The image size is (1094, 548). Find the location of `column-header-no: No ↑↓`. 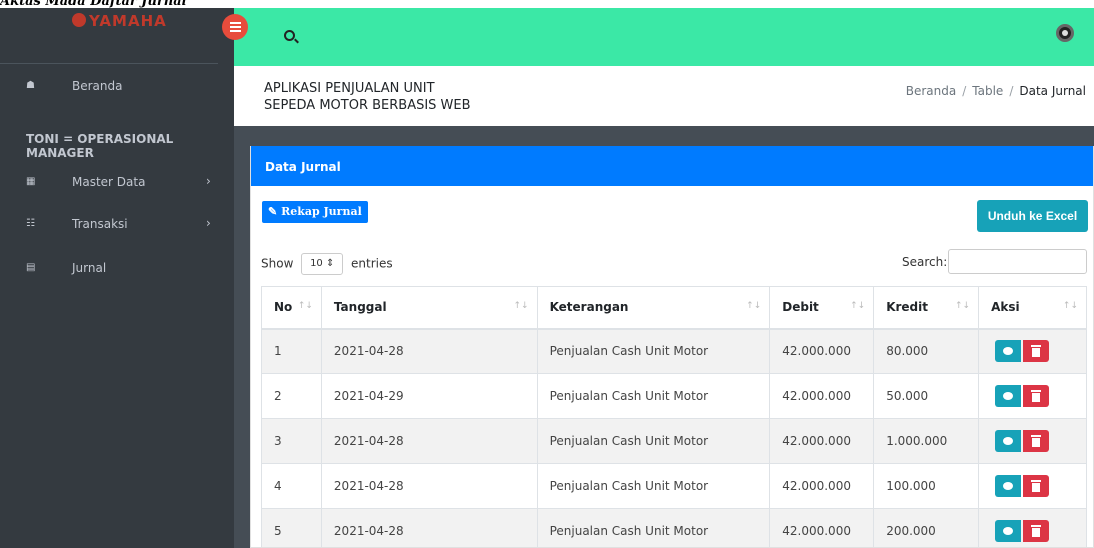

column-header-no: No ↑↓ is located at coordinates (291, 308).